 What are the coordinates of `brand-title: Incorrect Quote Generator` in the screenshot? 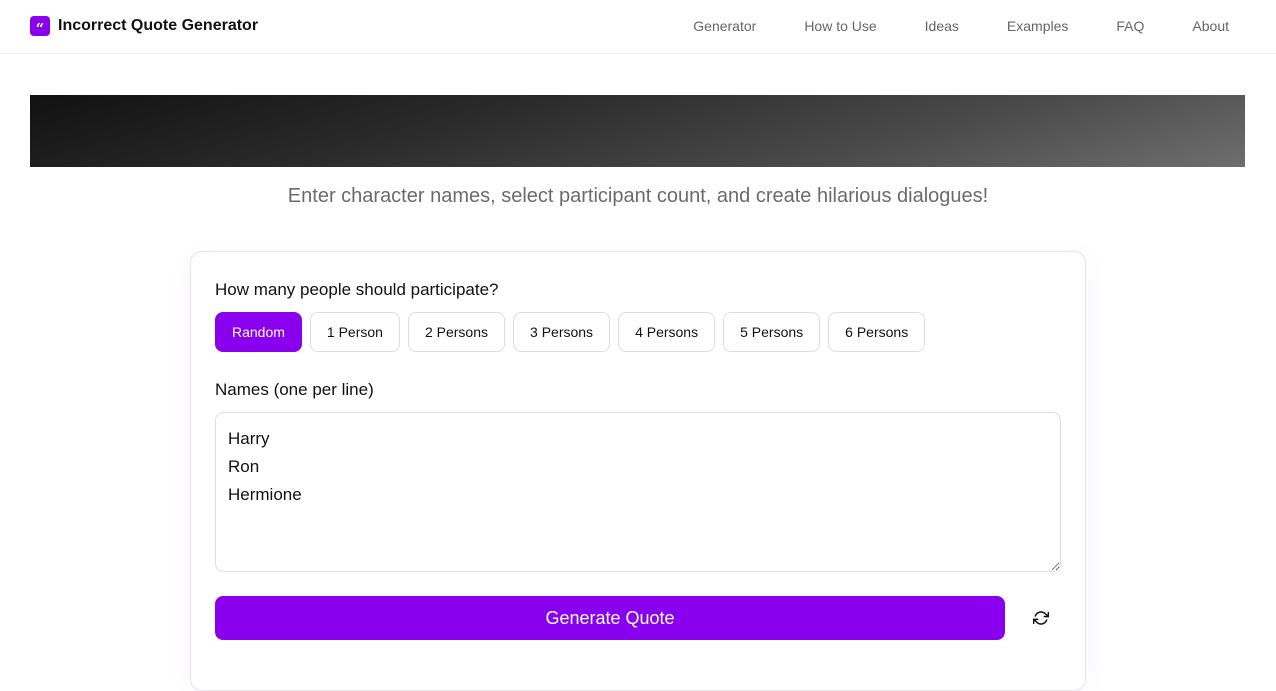 It's located at (158, 25).